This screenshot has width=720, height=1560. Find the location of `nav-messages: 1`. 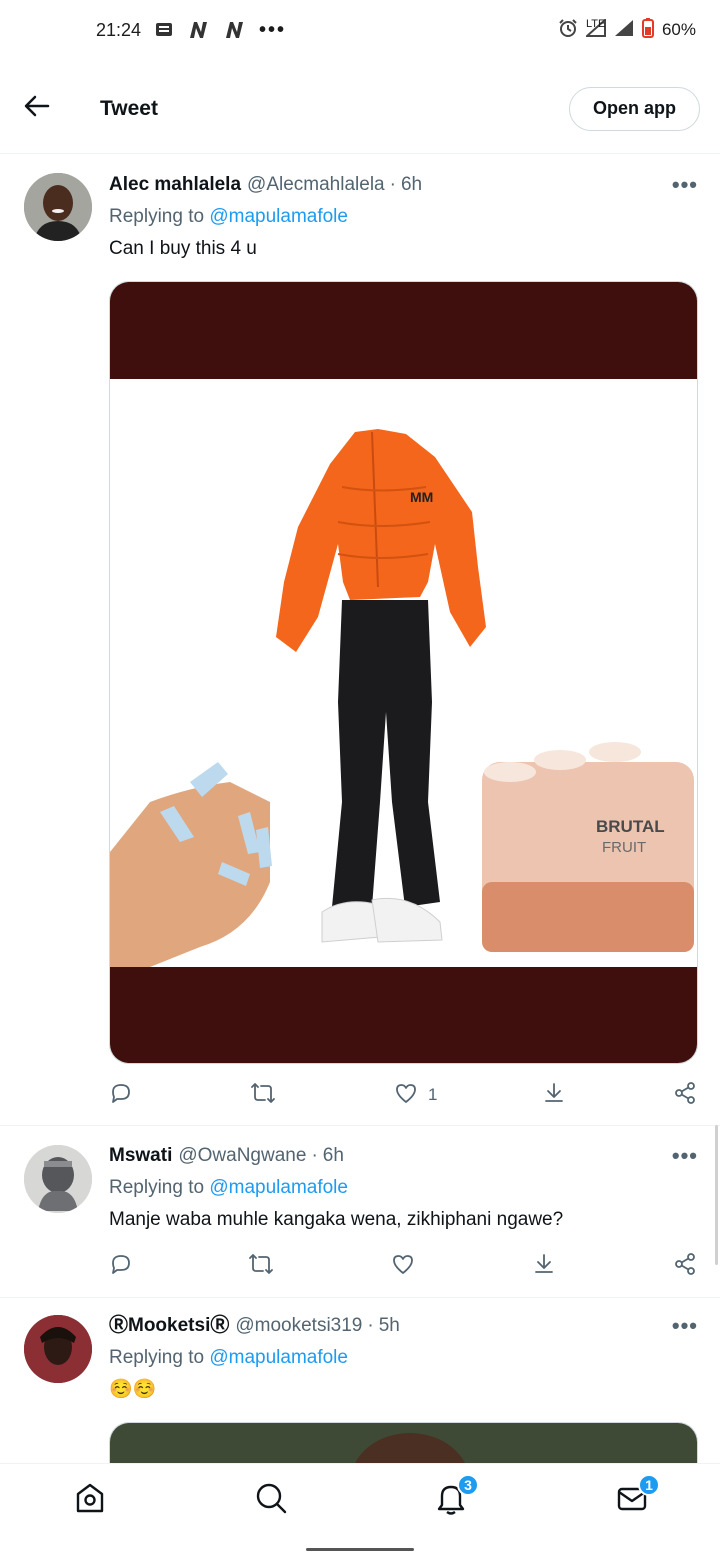

nav-messages: 1 is located at coordinates (635, 1498).